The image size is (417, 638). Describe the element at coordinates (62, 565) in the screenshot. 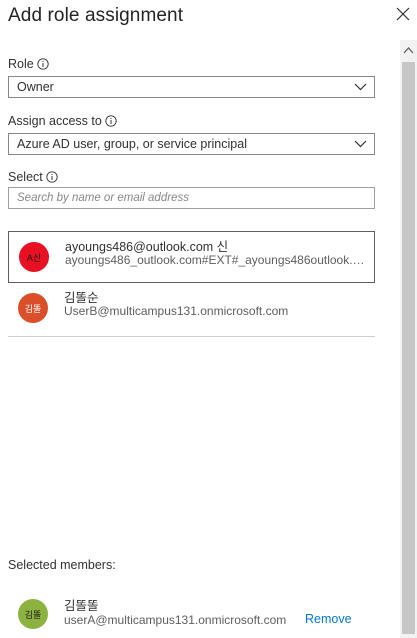

I see `selected-members-label: Selected members:` at that location.